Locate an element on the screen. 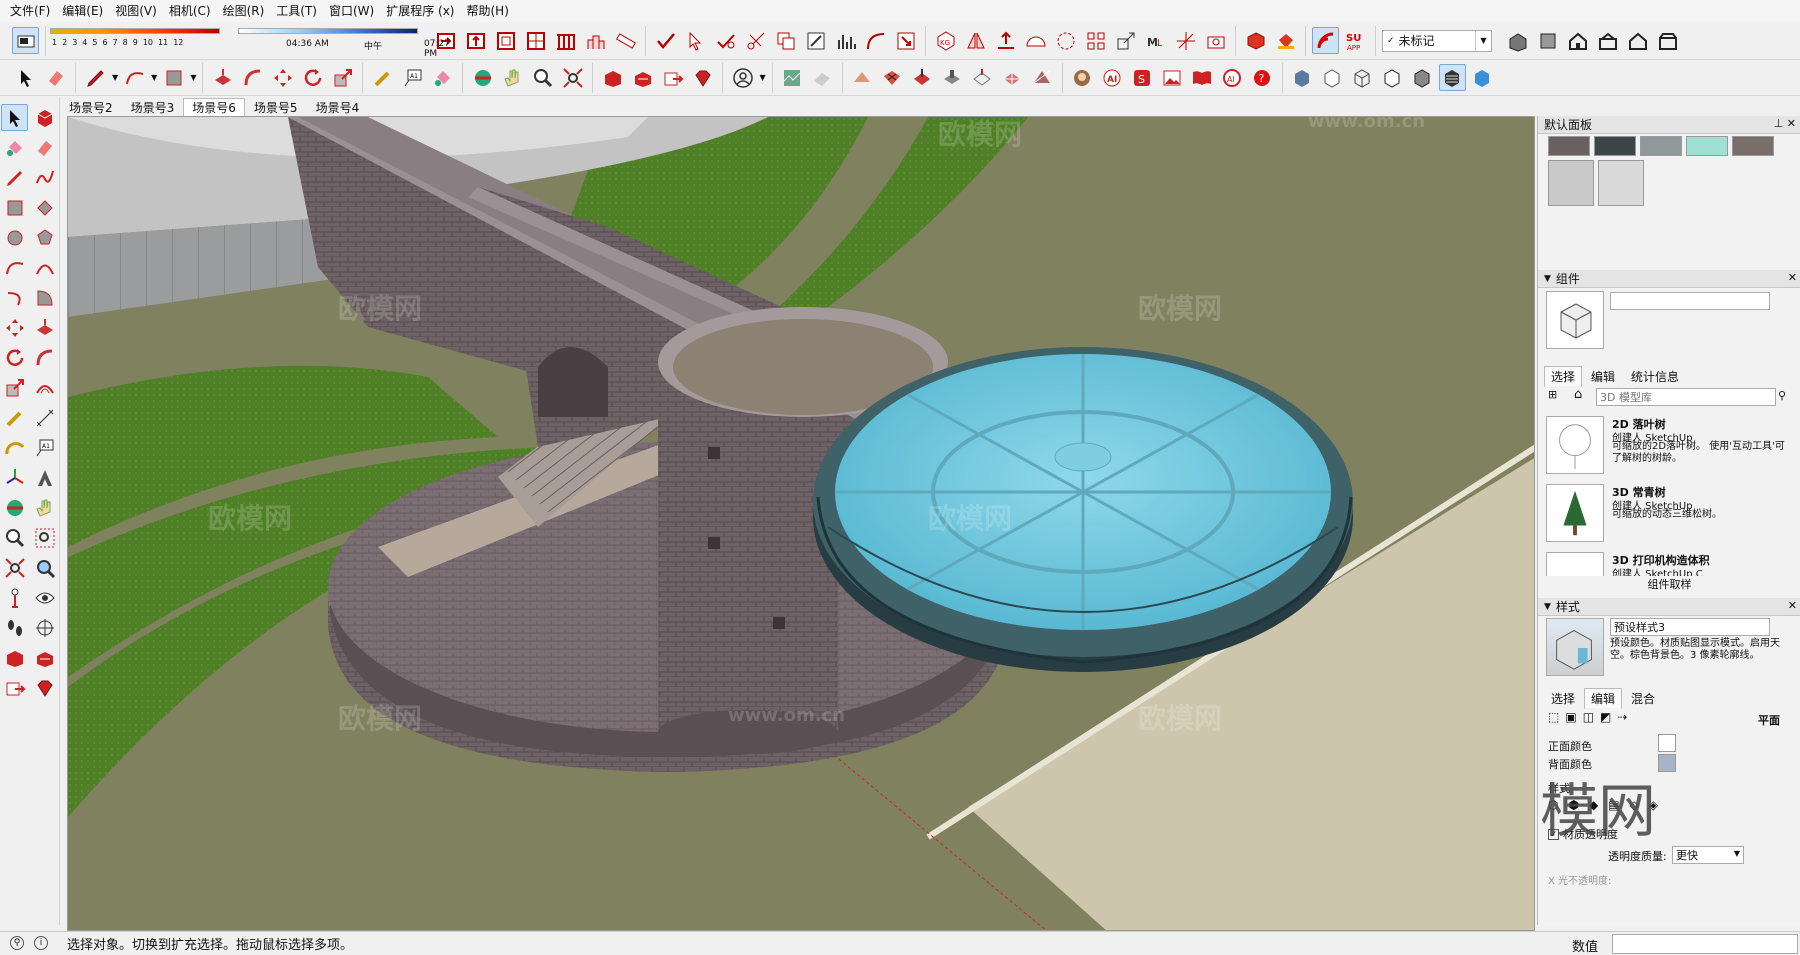 This screenshot has height=955, width=1800. look-around-tool-left is located at coordinates (44, 597).